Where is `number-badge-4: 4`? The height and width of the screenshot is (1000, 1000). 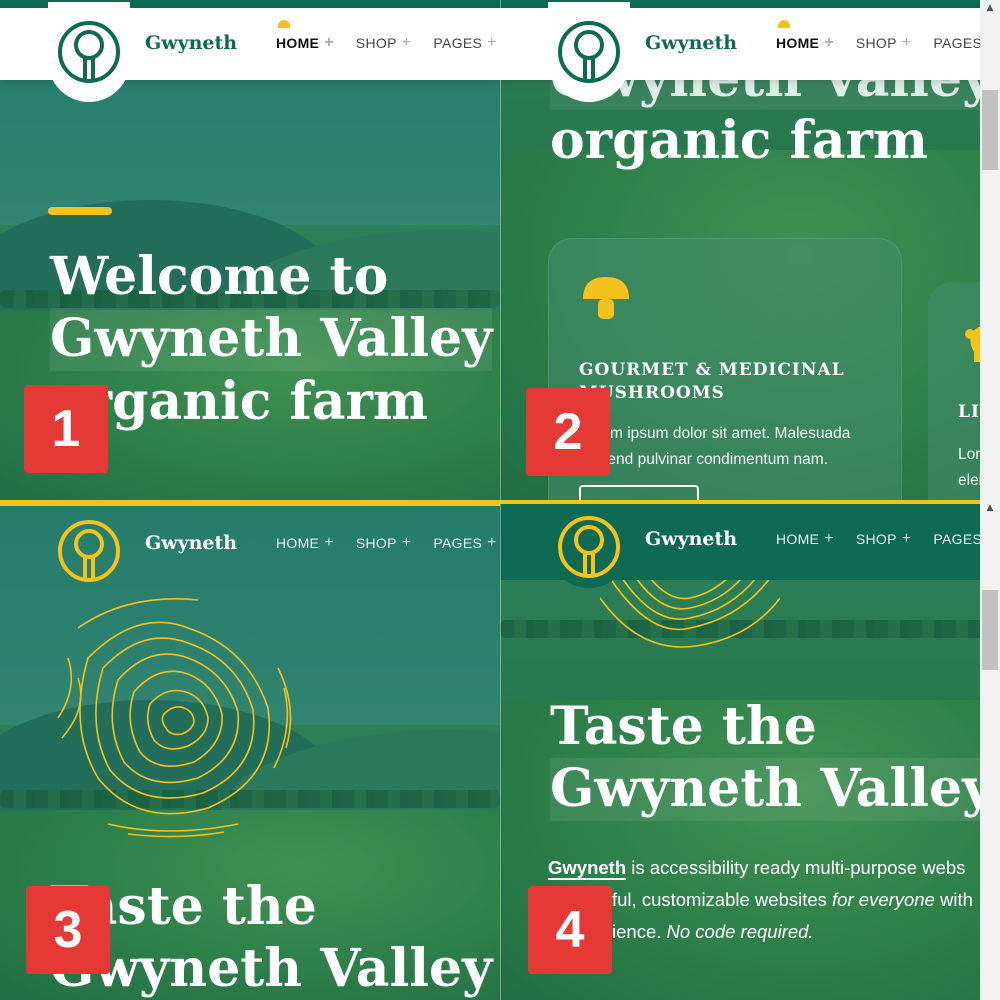 number-badge-4: 4 is located at coordinates (570, 930).